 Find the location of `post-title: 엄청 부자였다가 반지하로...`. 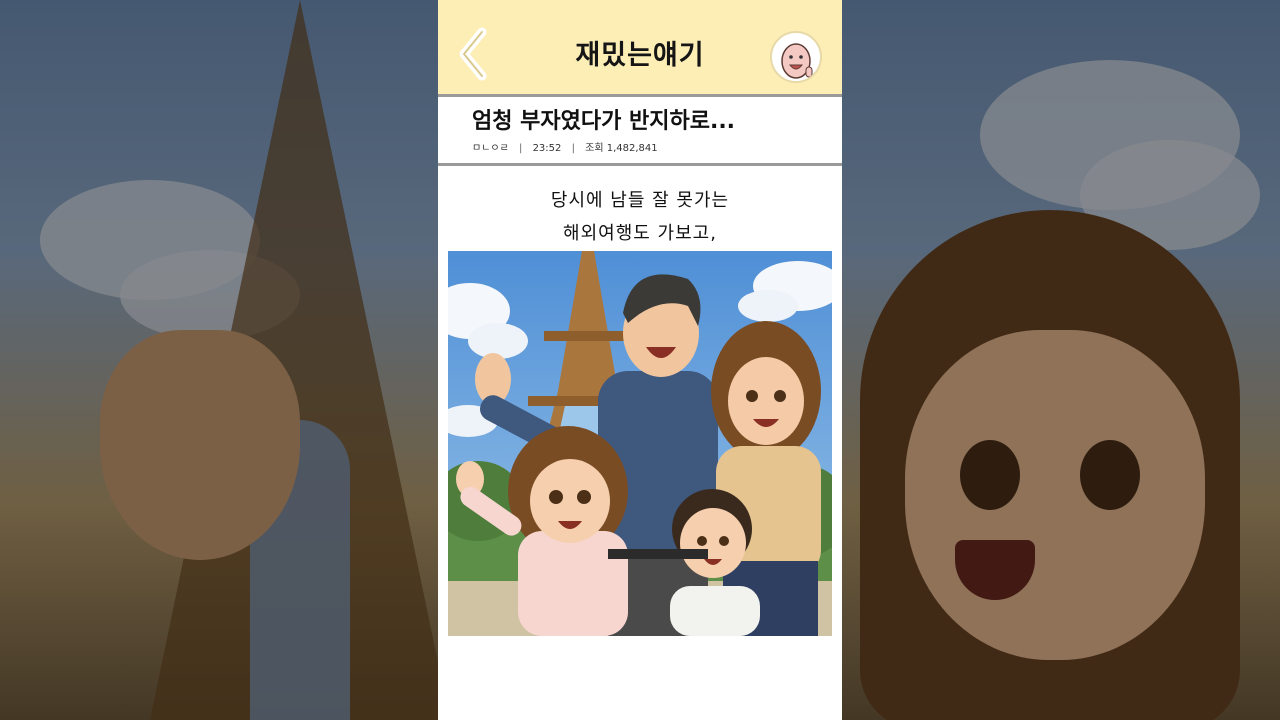

post-title: 엄청 부자였다가 반지하로... is located at coordinates (603, 119).